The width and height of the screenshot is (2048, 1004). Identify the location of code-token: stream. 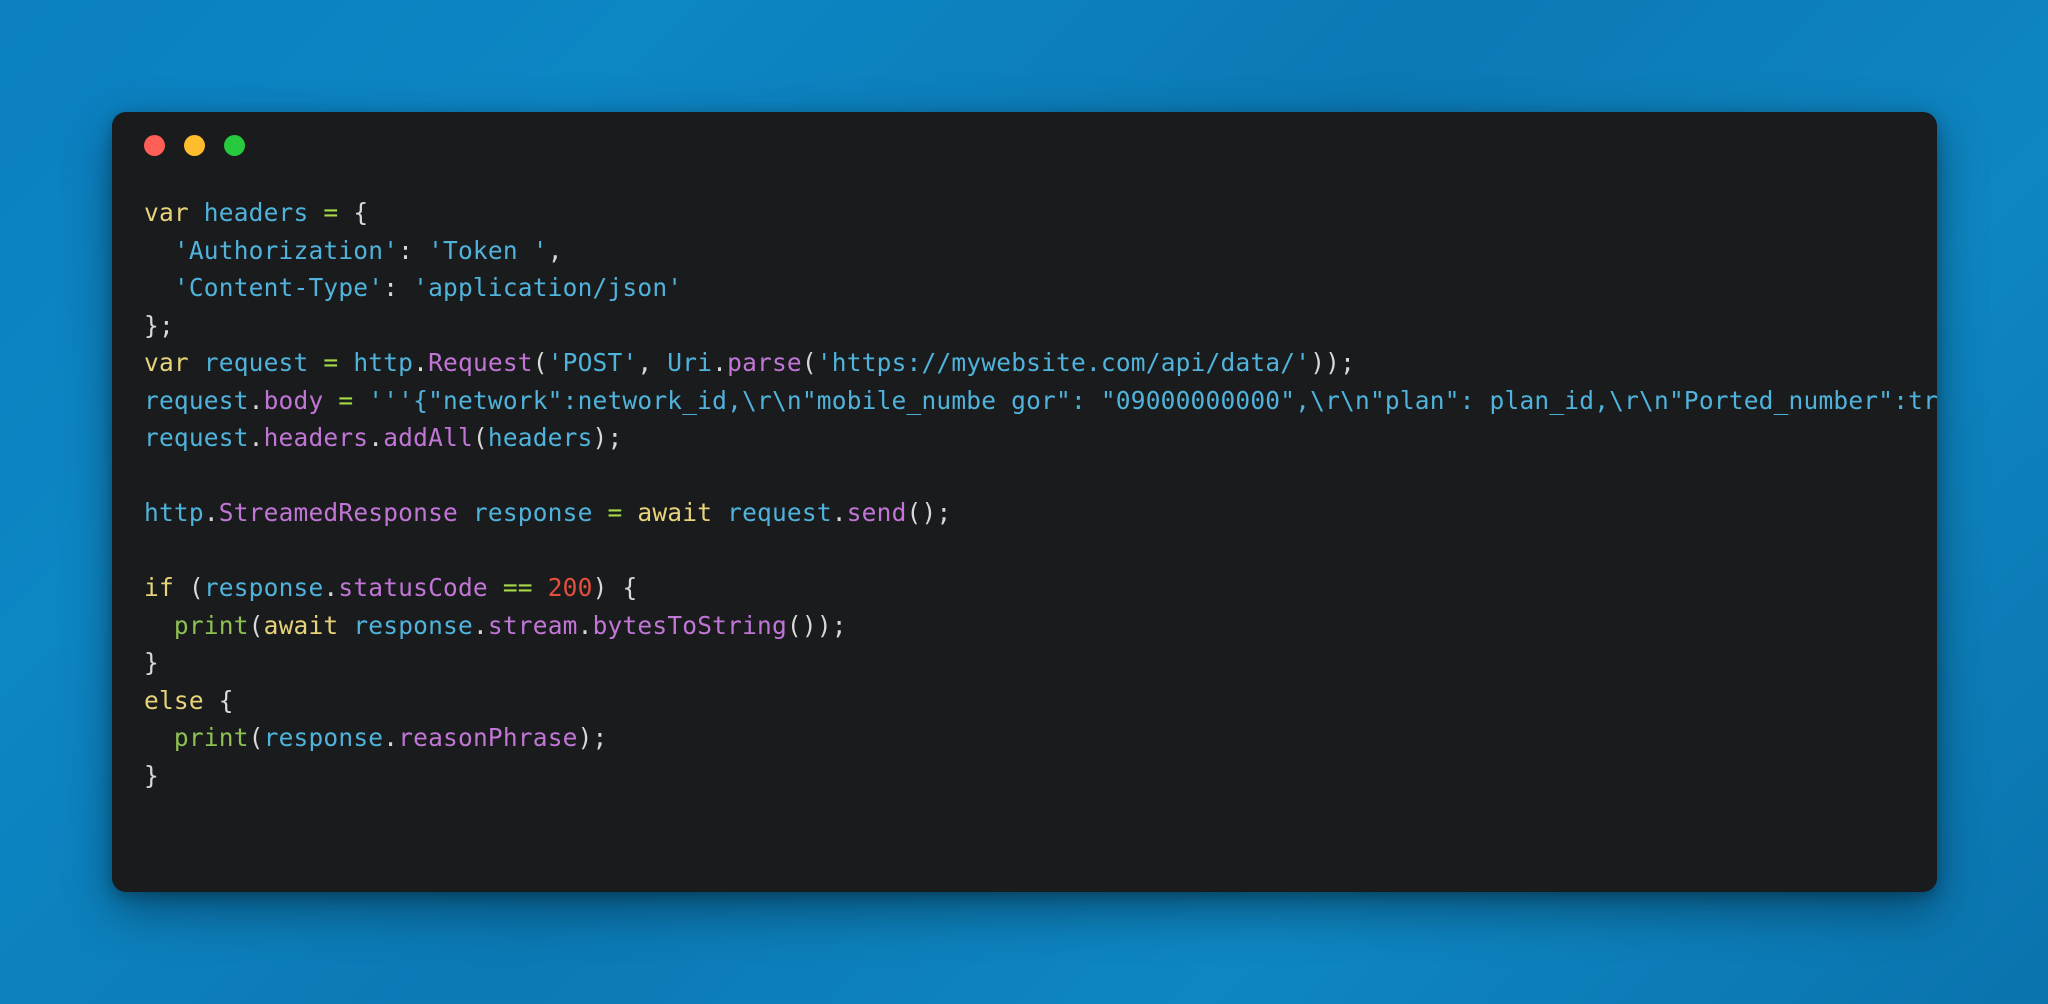
(532, 625).